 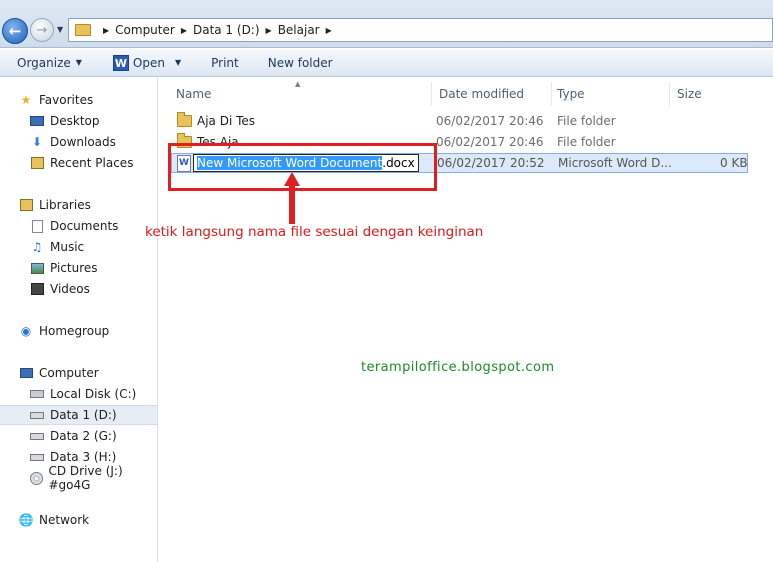 I want to click on nav-homegroup: ◉ Homegroup, so click(x=78, y=331).